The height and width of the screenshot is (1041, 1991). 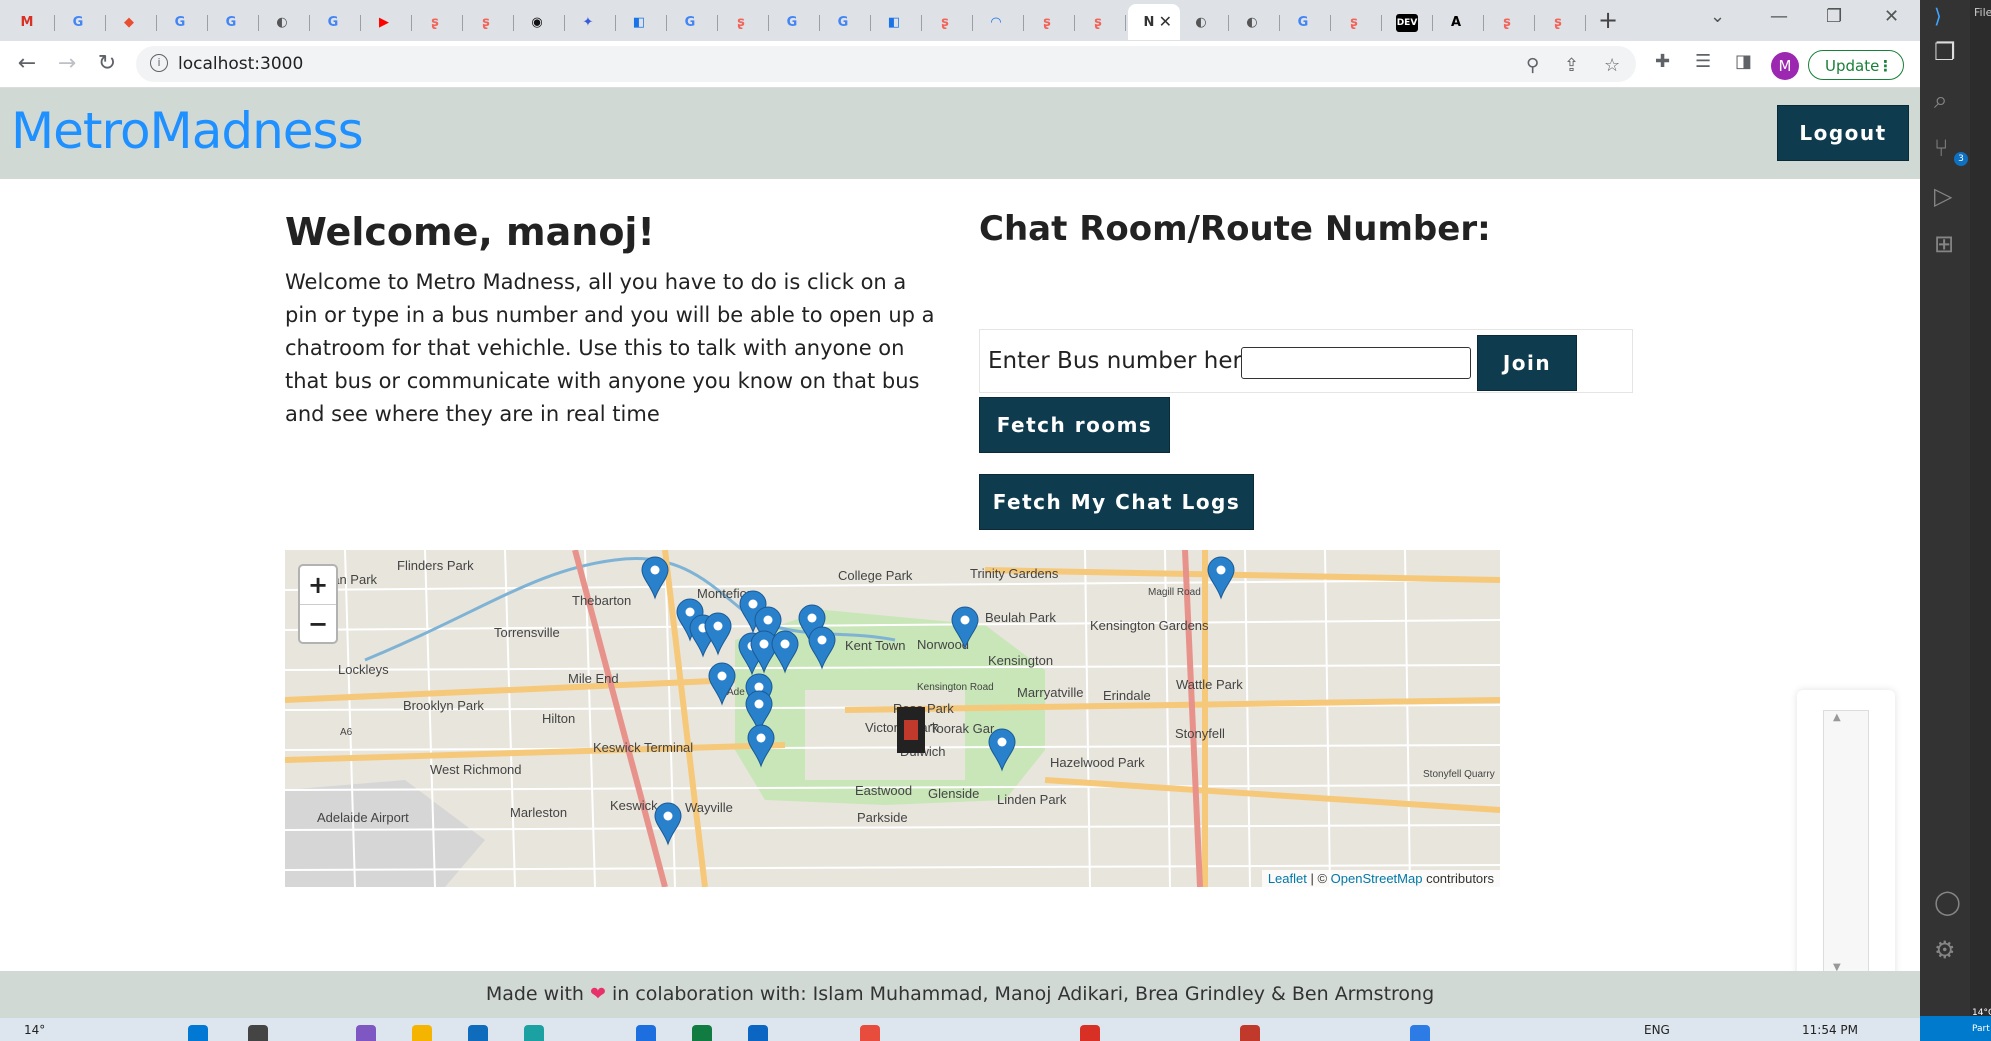 I want to click on share-icon: ⇪, so click(x=1571, y=65).